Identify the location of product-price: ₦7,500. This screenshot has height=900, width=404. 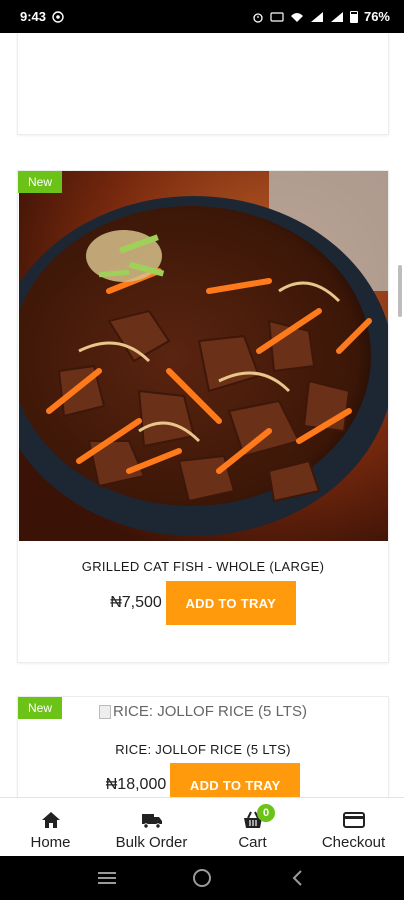
(136, 602).